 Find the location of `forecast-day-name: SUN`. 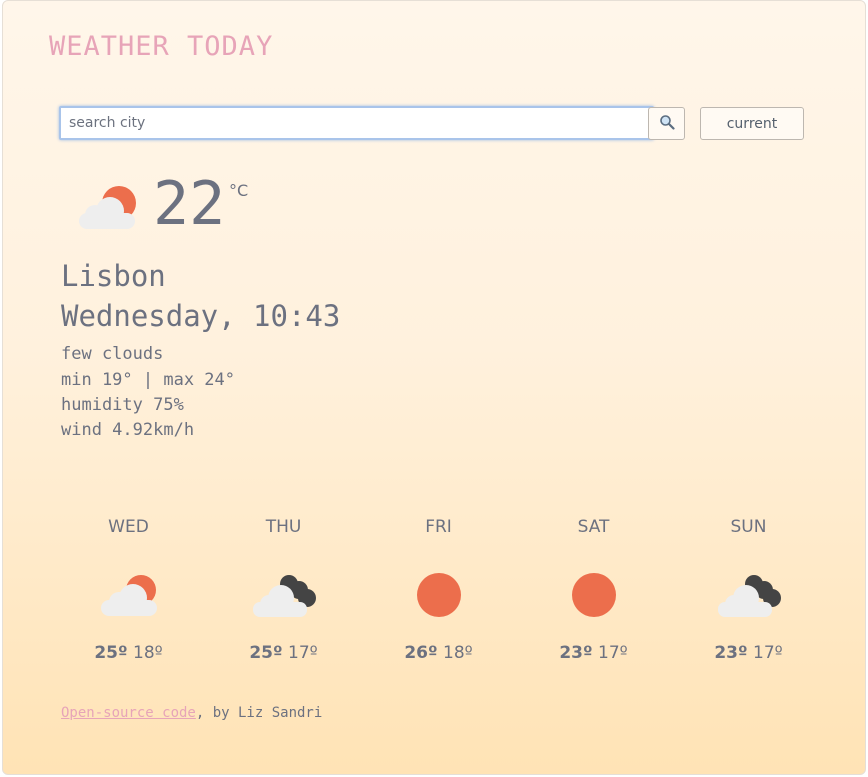

forecast-day-name: SUN is located at coordinates (748, 527).